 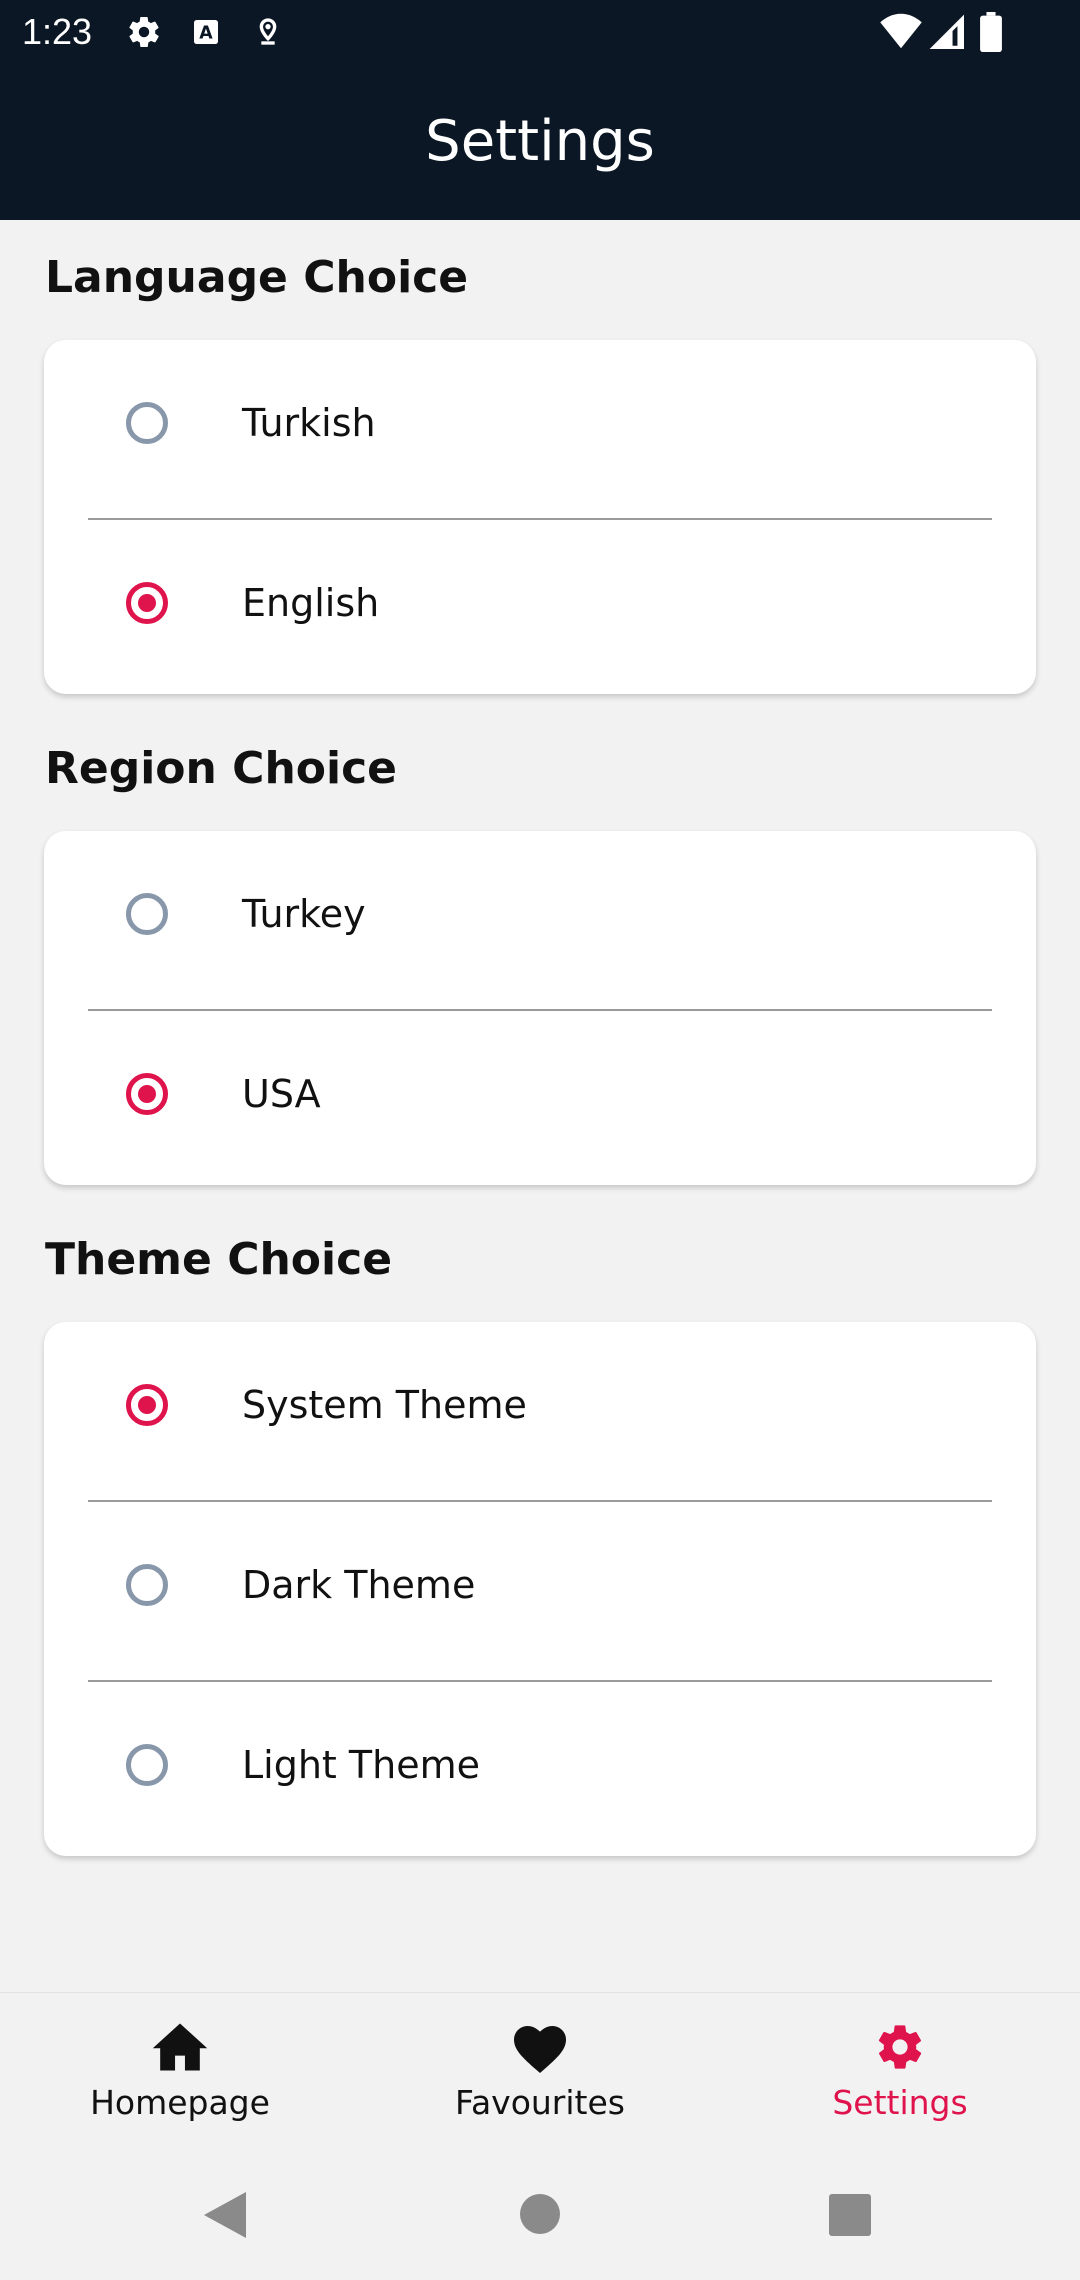 What do you see at coordinates (147, 1094) in the screenshot?
I see `radio-usa` at bounding box center [147, 1094].